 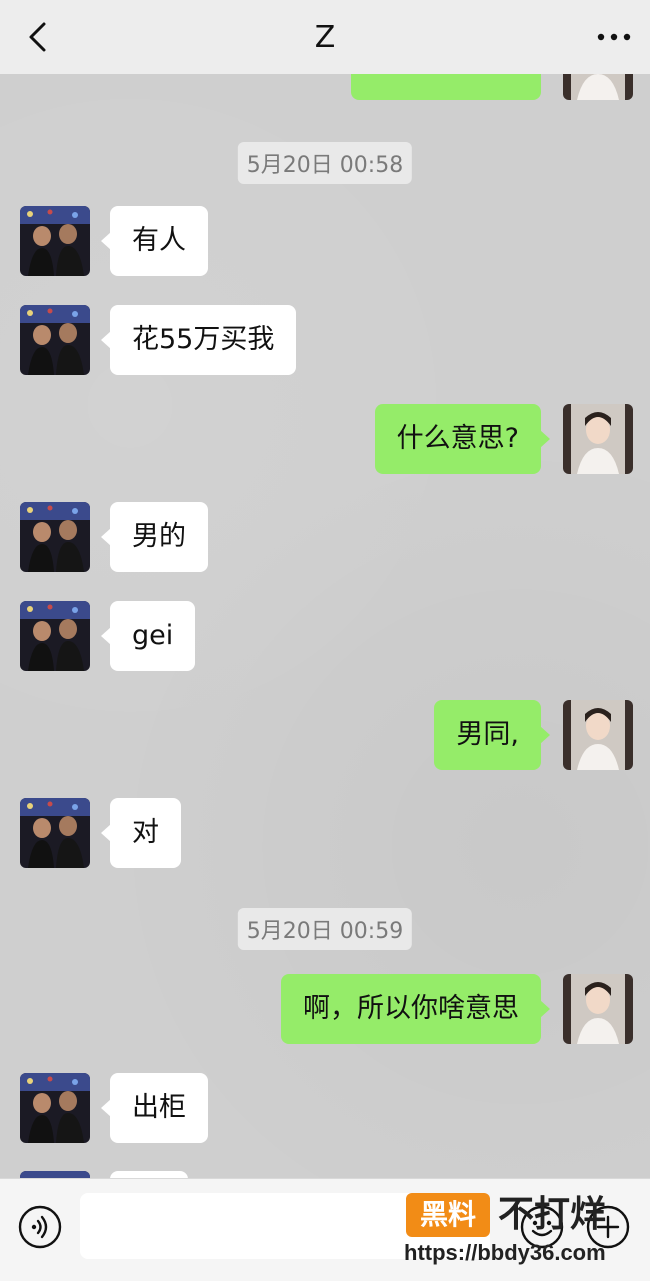 I want to click on voice-button, so click(x=40, y=1227).